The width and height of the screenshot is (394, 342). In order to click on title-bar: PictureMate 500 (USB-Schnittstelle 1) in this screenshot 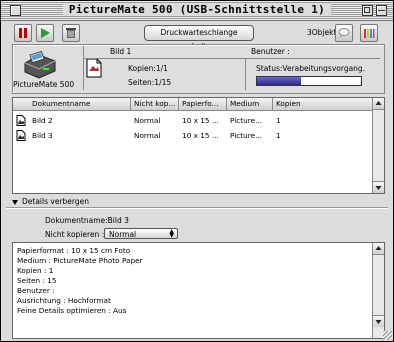, I will do `click(197, 11)`.